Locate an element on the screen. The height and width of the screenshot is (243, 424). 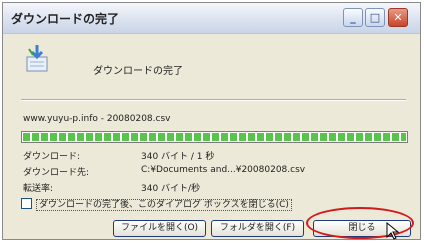
detail-label: ダウンロード先: is located at coordinates (56, 173).